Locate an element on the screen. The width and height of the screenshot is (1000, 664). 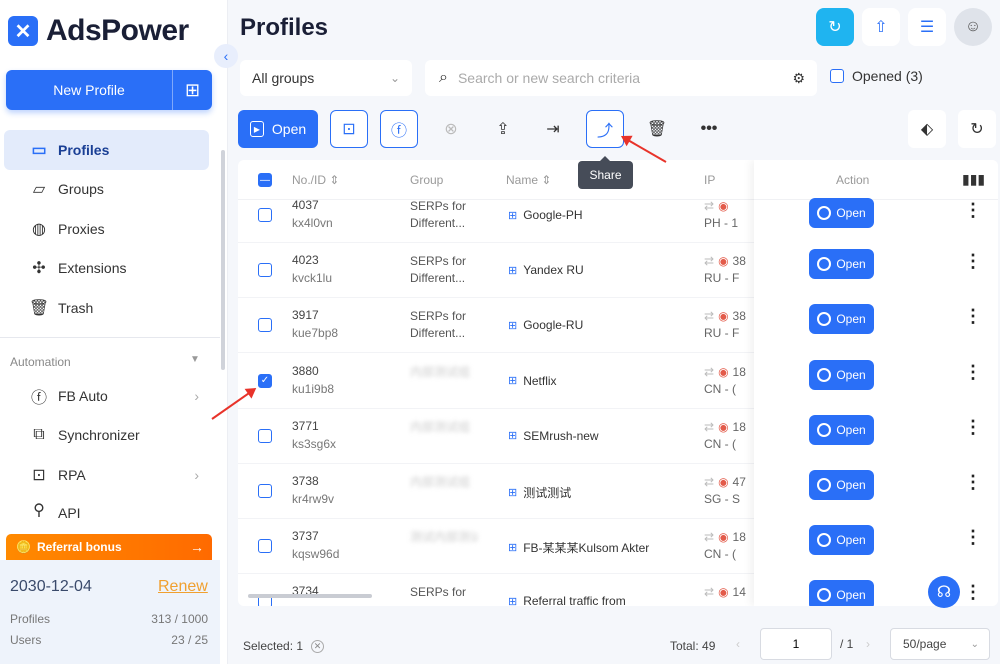
select-all-checkbox: — is located at coordinates (265, 180).